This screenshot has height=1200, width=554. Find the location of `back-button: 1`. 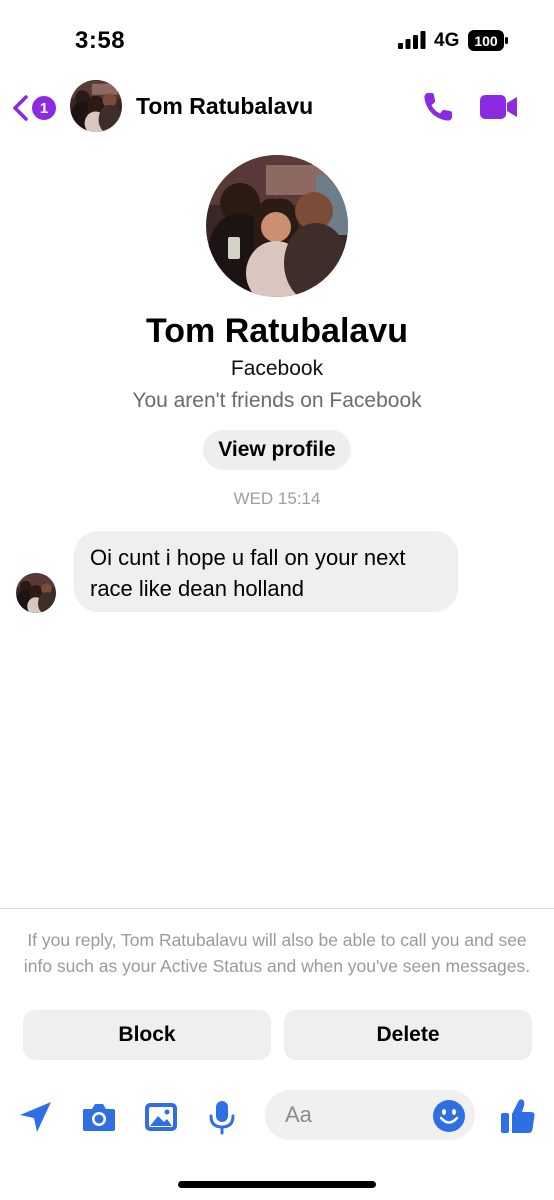

back-button: 1 is located at coordinates (35, 108).